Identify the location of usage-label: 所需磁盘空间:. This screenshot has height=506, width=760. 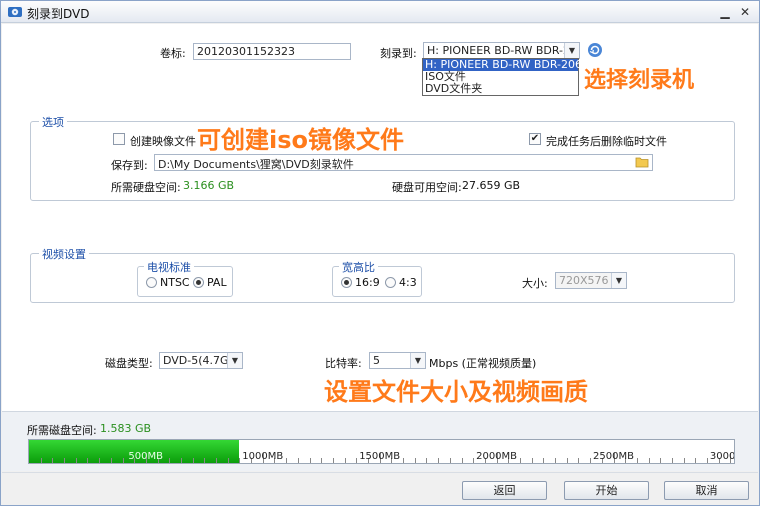
(62, 430).